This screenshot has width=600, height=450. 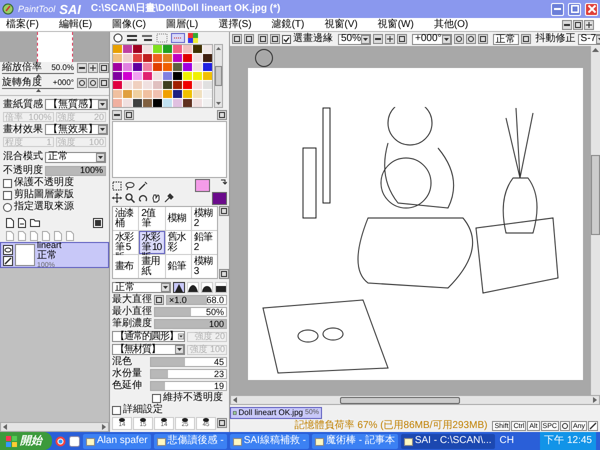 I want to click on restore-button, so click(x=578, y=25).